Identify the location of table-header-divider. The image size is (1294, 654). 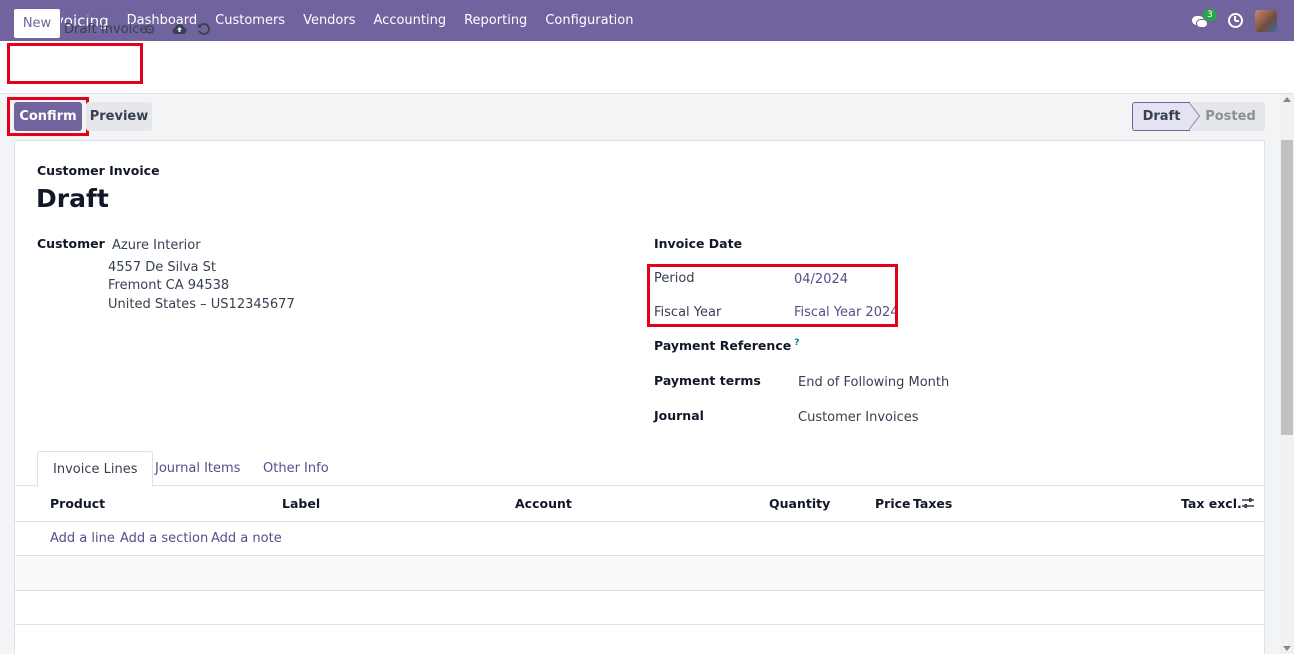
(639, 521).